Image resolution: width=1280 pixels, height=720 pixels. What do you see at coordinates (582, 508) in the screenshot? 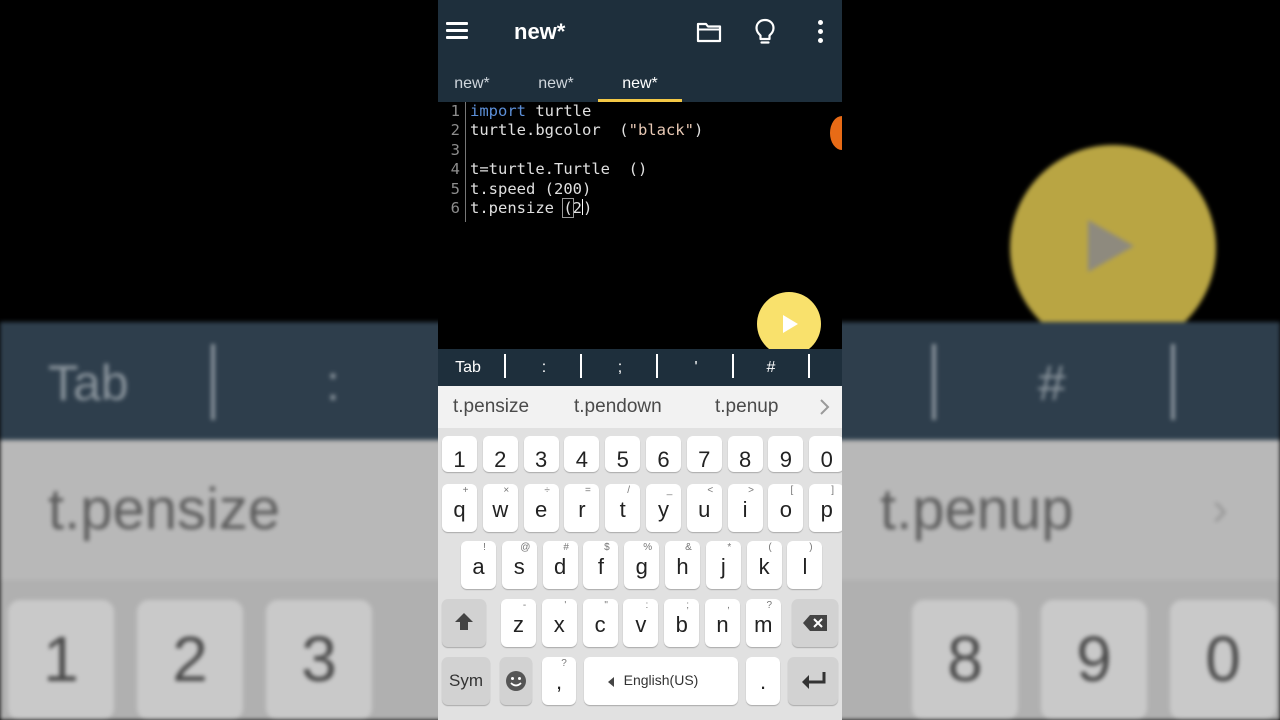
I see `key-r: = r` at bounding box center [582, 508].